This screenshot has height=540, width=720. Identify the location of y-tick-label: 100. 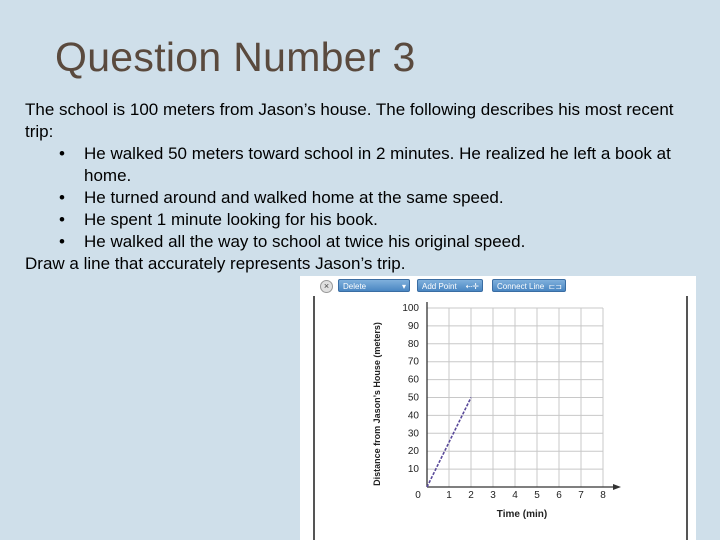
(410, 308).